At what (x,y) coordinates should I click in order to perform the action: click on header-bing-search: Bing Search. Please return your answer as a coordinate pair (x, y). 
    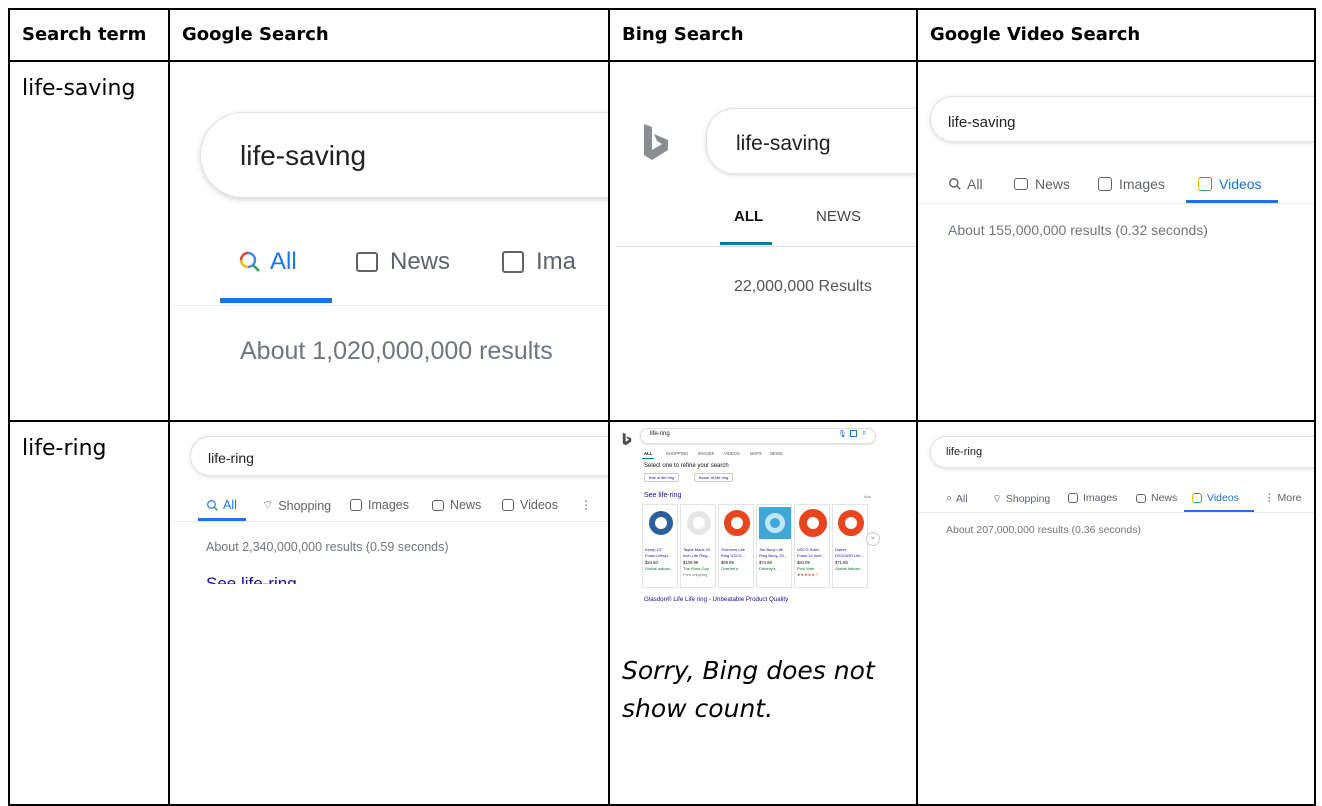
    Looking at the image, I should click on (763, 35).